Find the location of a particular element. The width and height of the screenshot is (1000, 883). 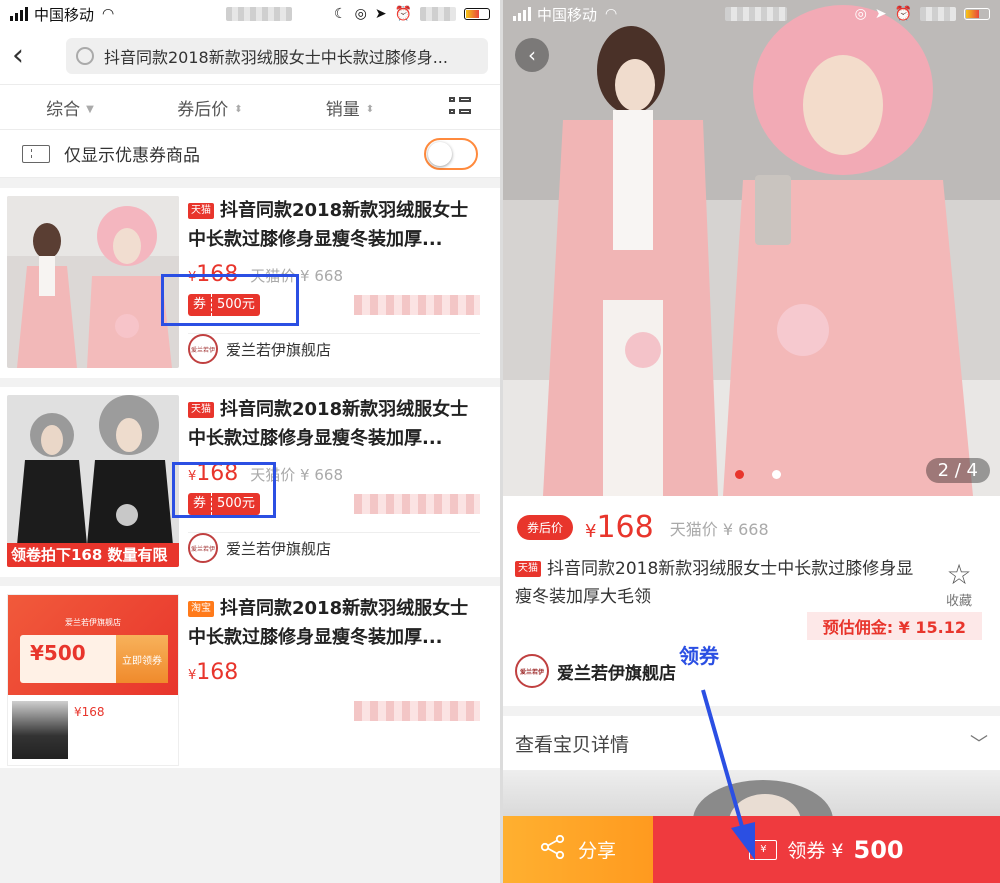

signal-icon is located at coordinates (19, 14).